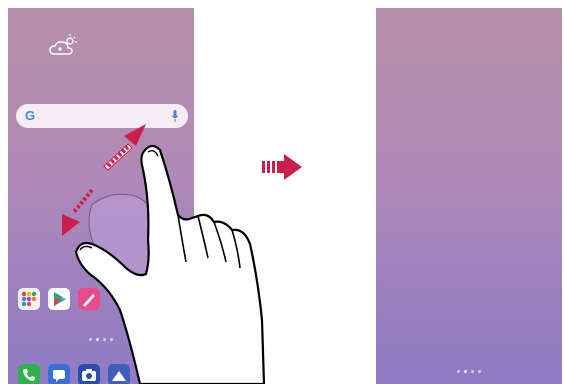  I want to click on play-store-icon, so click(59, 299).